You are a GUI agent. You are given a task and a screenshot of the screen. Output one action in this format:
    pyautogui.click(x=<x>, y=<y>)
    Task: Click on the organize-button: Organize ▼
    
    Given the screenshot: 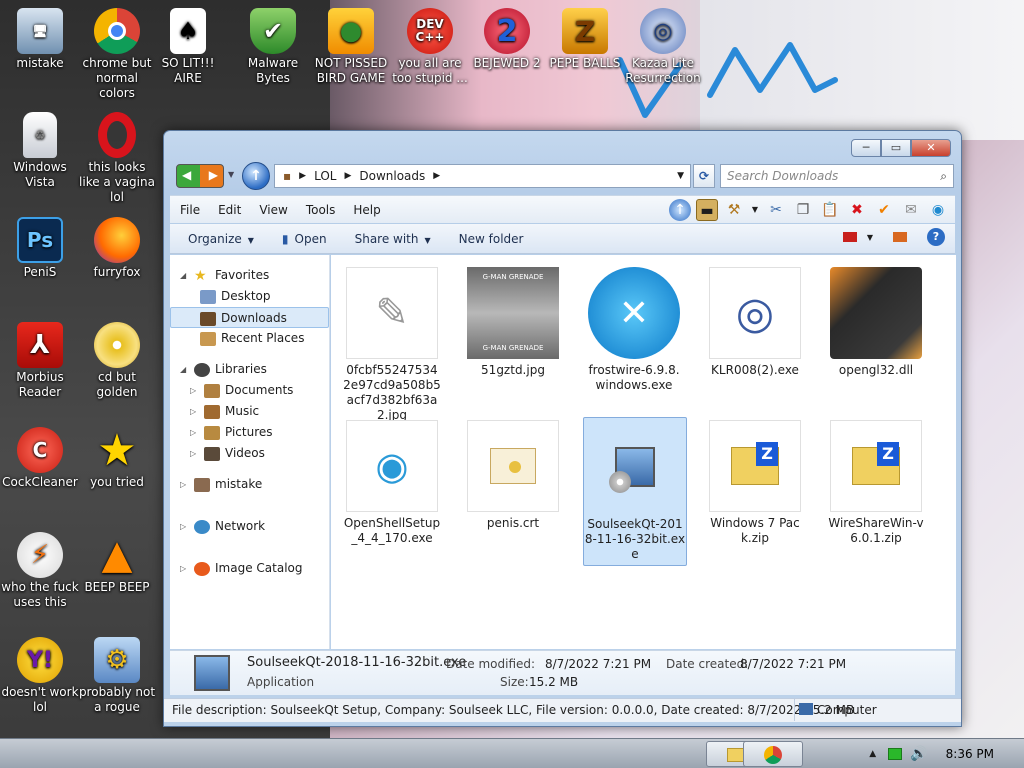 What is the action you would take?
    pyautogui.click(x=221, y=239)
    